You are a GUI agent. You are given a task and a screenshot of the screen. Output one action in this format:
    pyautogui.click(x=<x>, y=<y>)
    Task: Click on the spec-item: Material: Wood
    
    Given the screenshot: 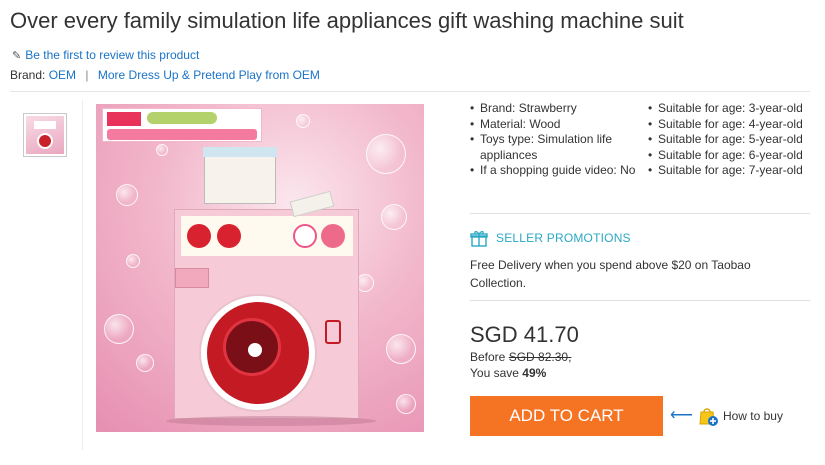 What is the action you would take?
    pyautogui.click(x=555, y=125)
    